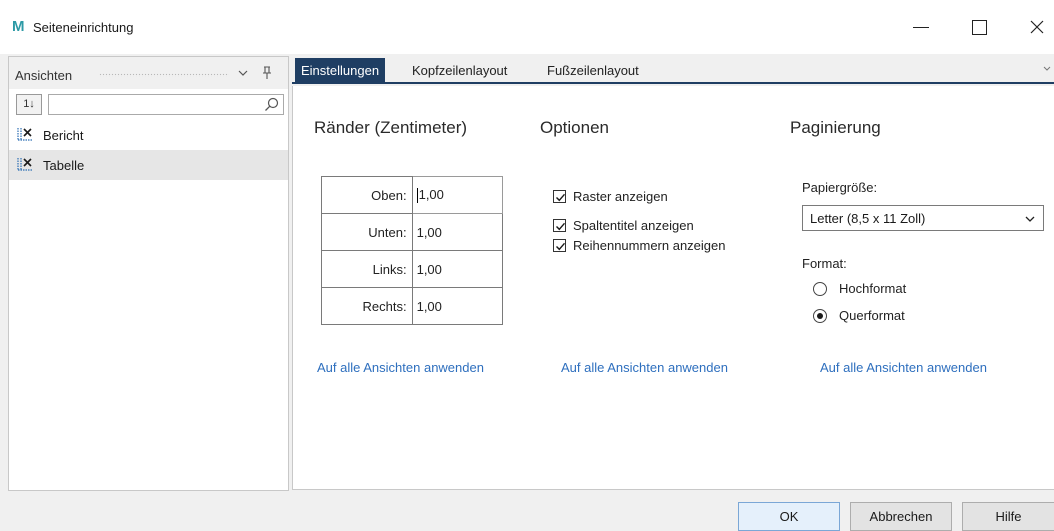 This screenshot has height=531, width=1054. I want to click on radio-label: Hochformat, so click(873, 288).